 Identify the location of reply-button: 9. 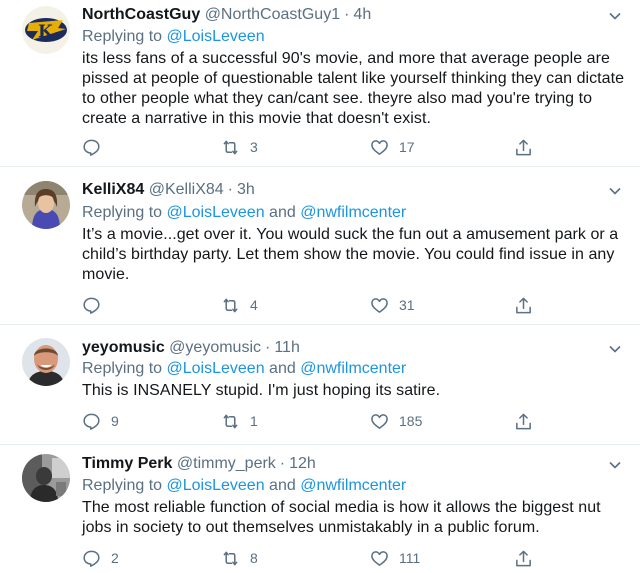
(100, 421).